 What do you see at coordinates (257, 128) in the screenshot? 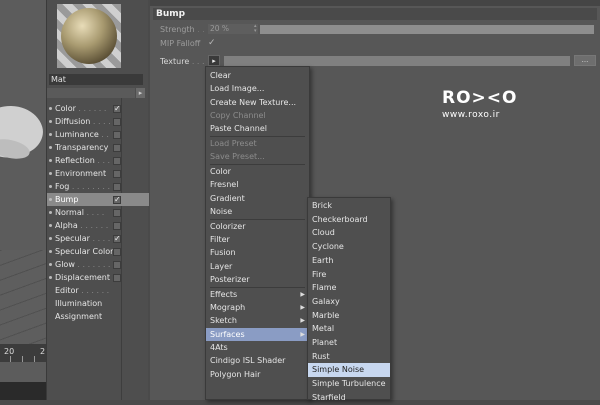
I see `menu-item-paste-channel: Paste Channel` at bounding box center [257, 128].